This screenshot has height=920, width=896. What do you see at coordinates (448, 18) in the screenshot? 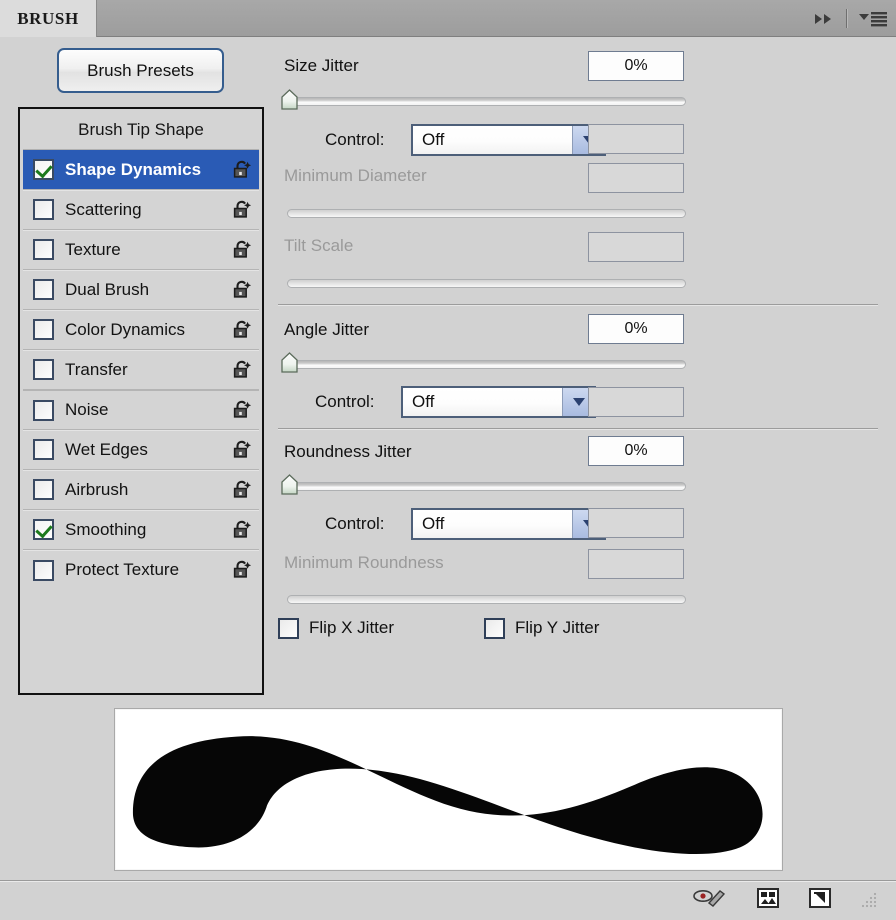
I see `panel-titlebar: BRUSH` at bounding box center [448, 18].